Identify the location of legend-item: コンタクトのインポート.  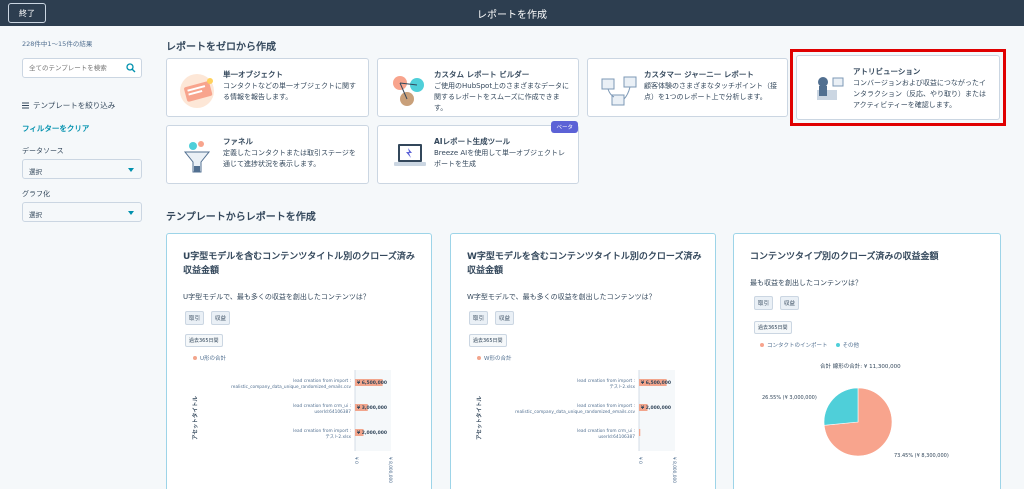
(794, 345).